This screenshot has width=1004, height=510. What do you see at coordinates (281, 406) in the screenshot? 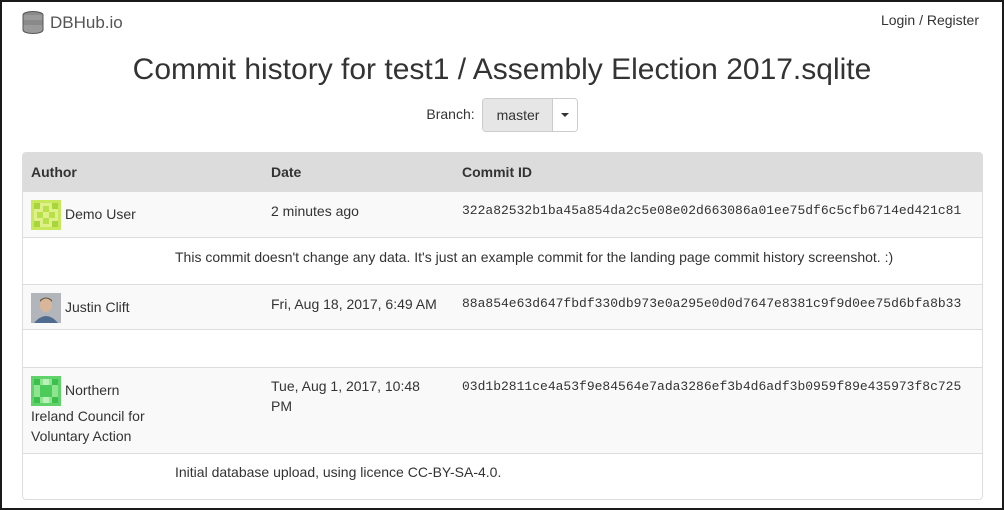
I see `commit-date-line-2: PM` at bounding box center [281, 406].